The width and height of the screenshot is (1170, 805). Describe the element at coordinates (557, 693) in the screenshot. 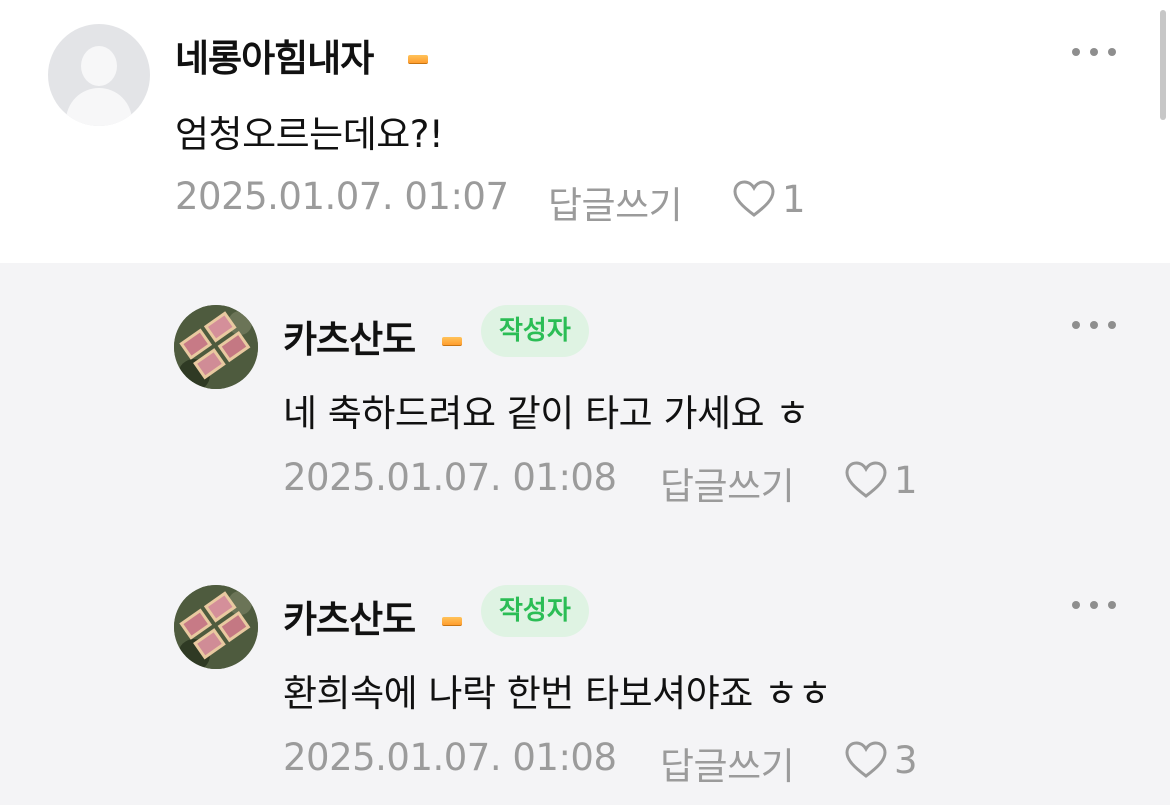

I see `reply-text: 환희속에 나락 한번 타보셔야죠 ㅎㅎ` at that location.